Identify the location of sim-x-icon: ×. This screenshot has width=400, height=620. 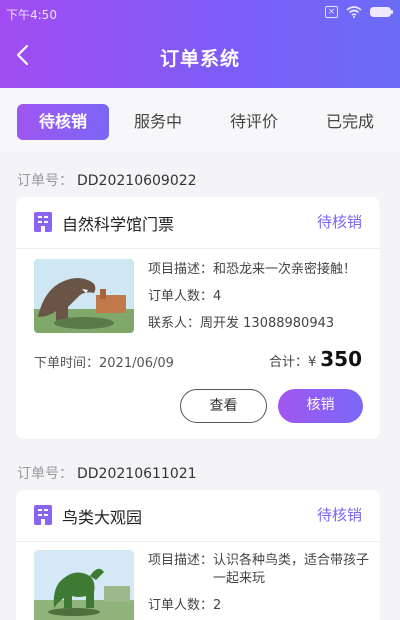
(331, 12).